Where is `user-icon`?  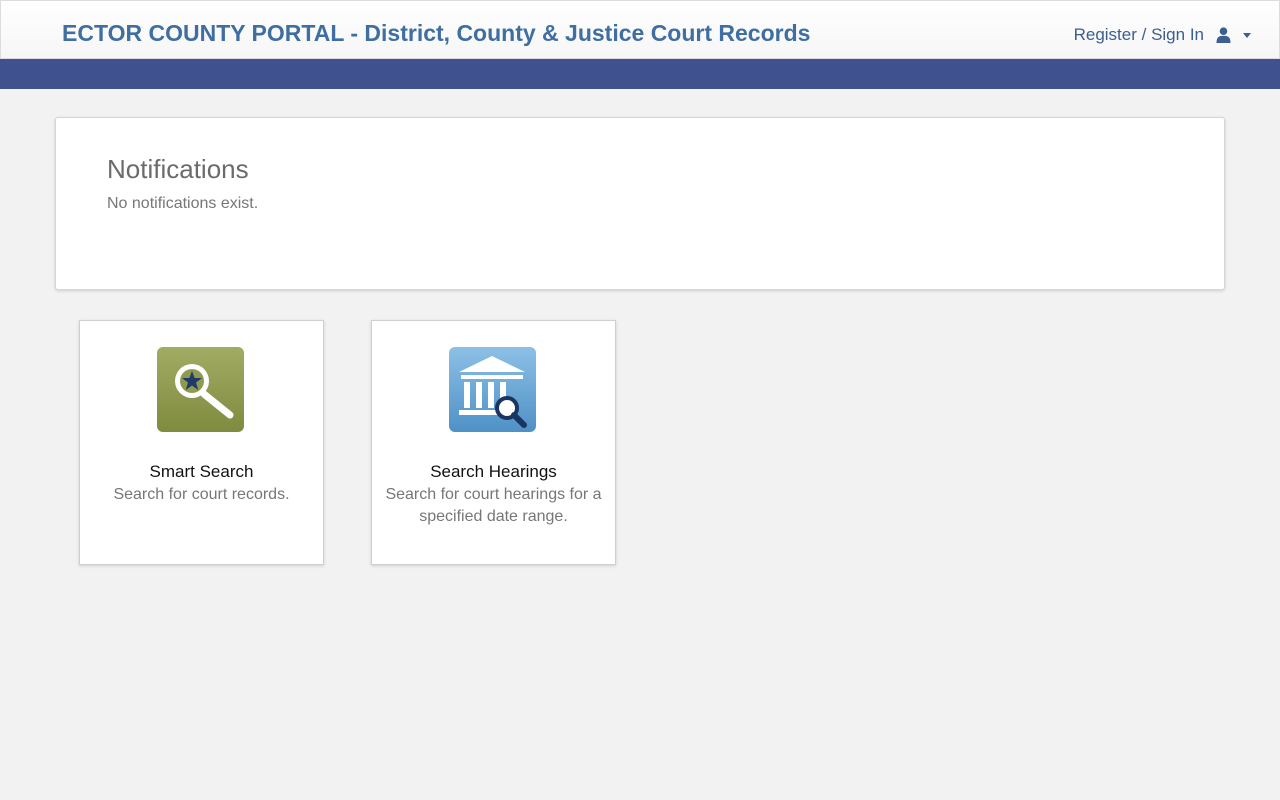
user-icon is located at coordinates (1223, 35).